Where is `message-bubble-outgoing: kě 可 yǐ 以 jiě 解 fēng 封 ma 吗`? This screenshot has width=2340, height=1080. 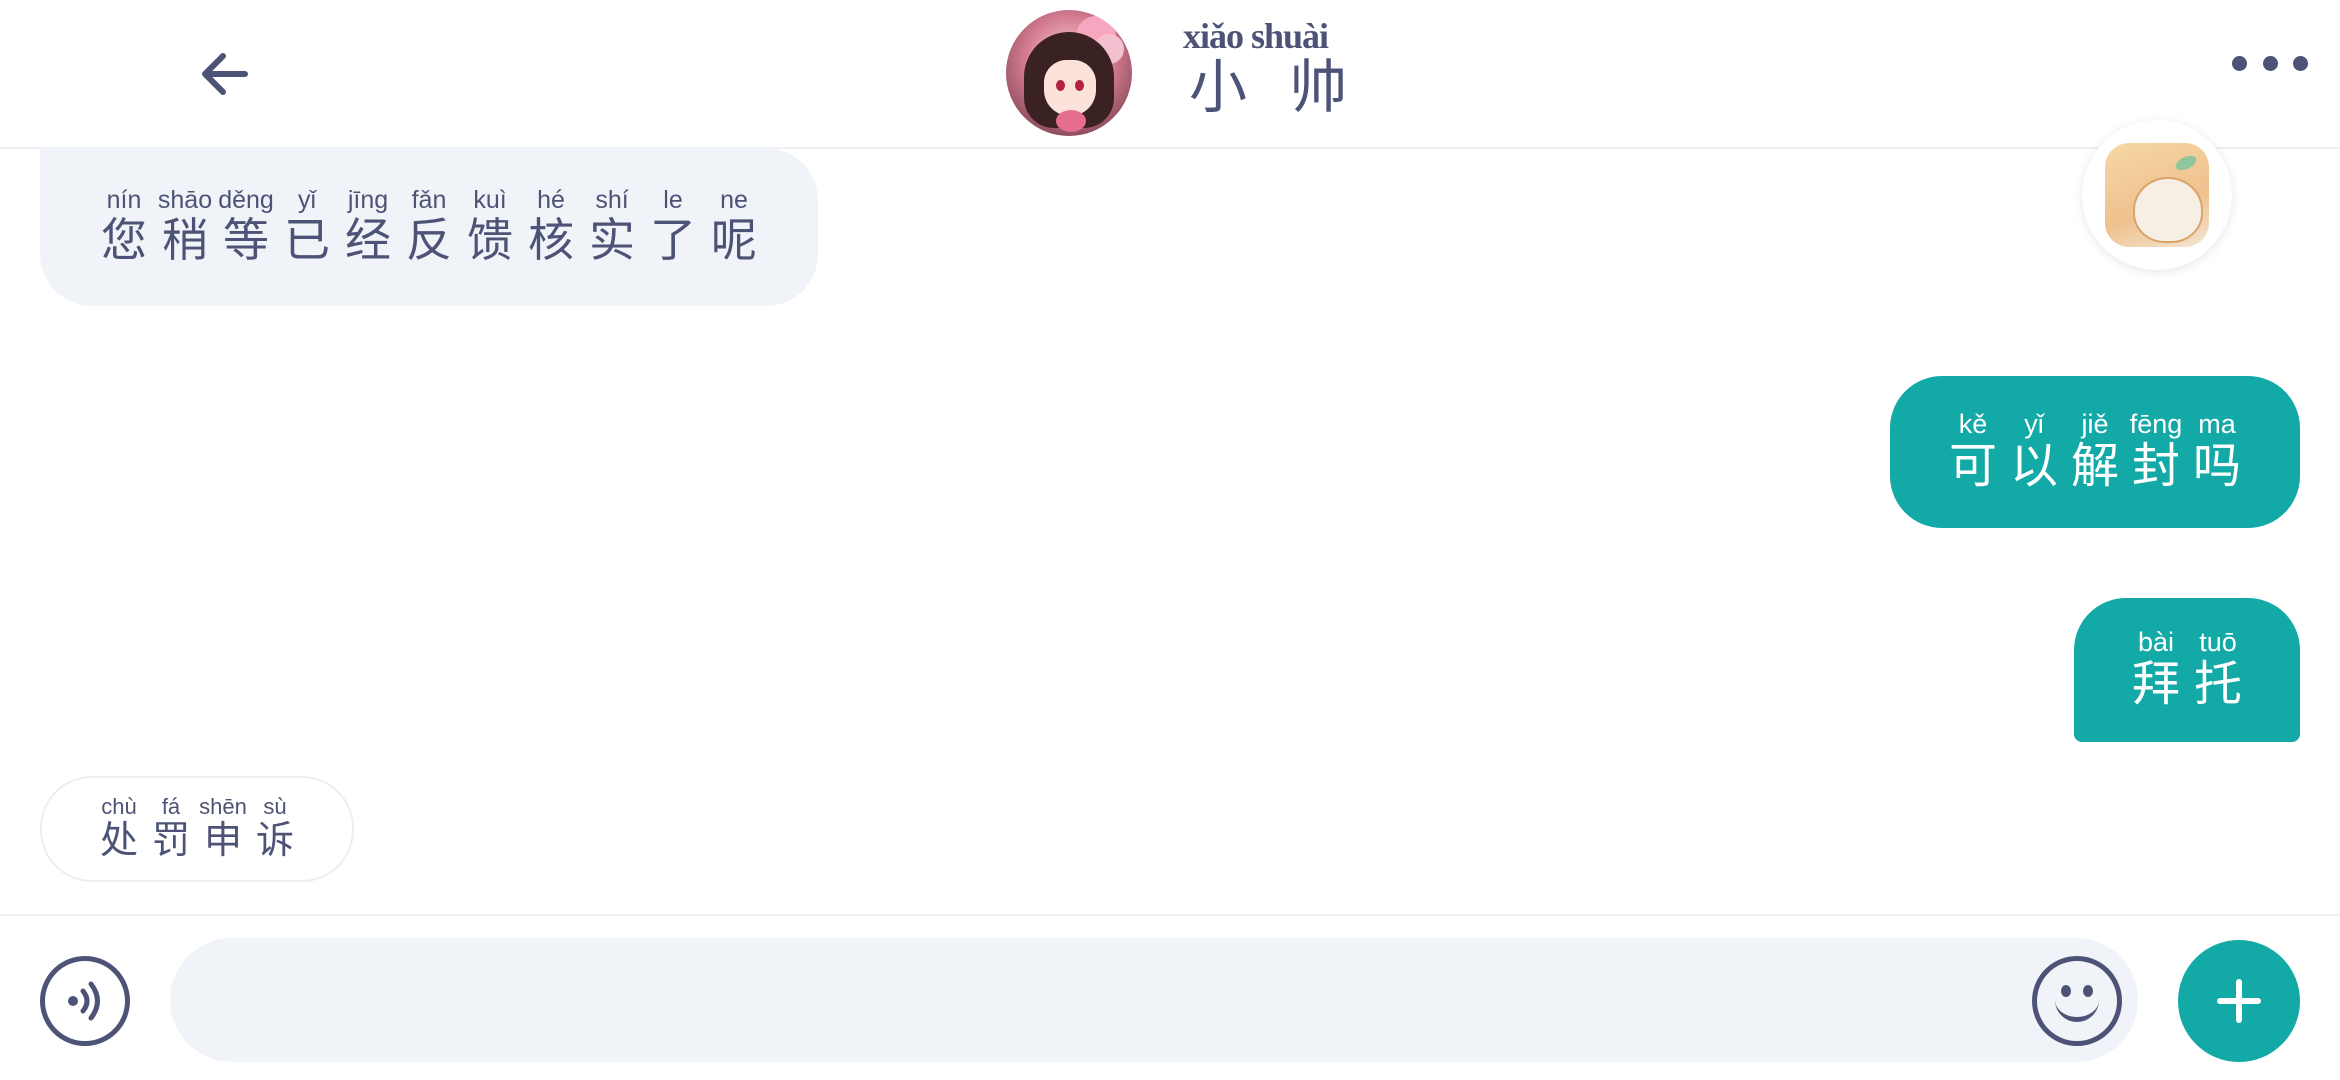
message-bubble-outgoing: kě 可 yǐ 以 jiě 解 fēng 封 ma 吗 is located at coordinates (2095, 452).